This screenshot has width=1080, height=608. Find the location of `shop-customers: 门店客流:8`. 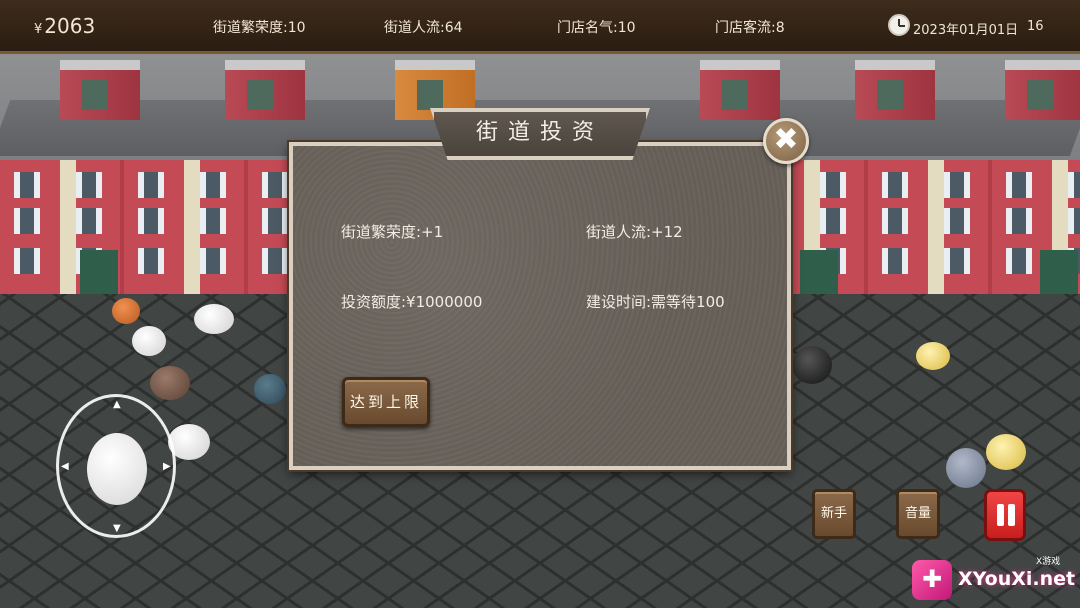

shop-customers: 门店客流:8 is located at coordinates (750, 28).